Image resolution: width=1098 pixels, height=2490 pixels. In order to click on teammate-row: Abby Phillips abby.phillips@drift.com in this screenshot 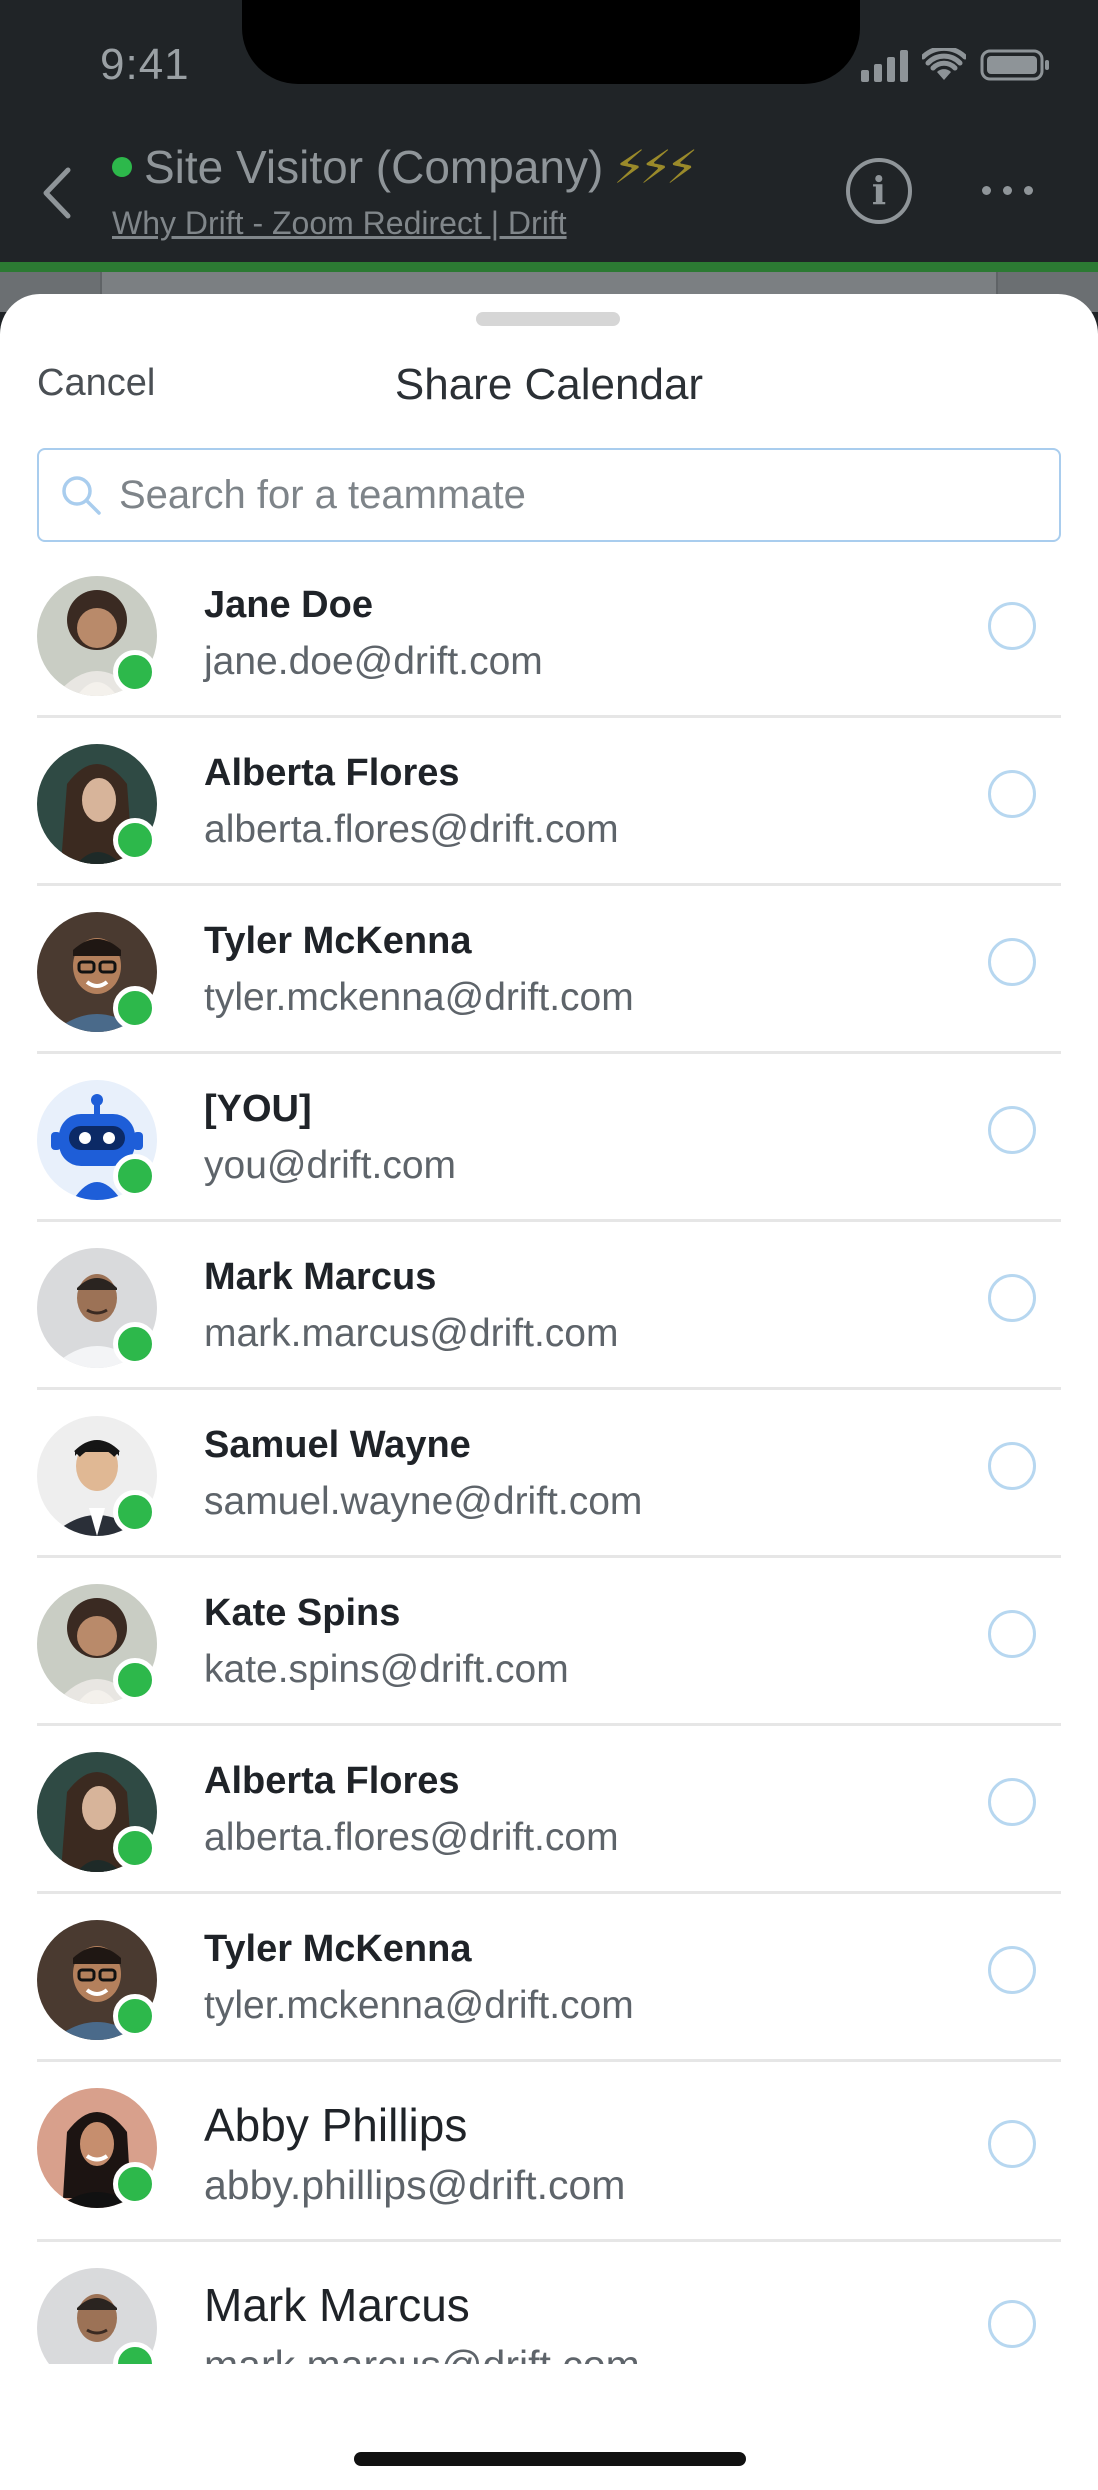, I will do `click(549, 2152)`.